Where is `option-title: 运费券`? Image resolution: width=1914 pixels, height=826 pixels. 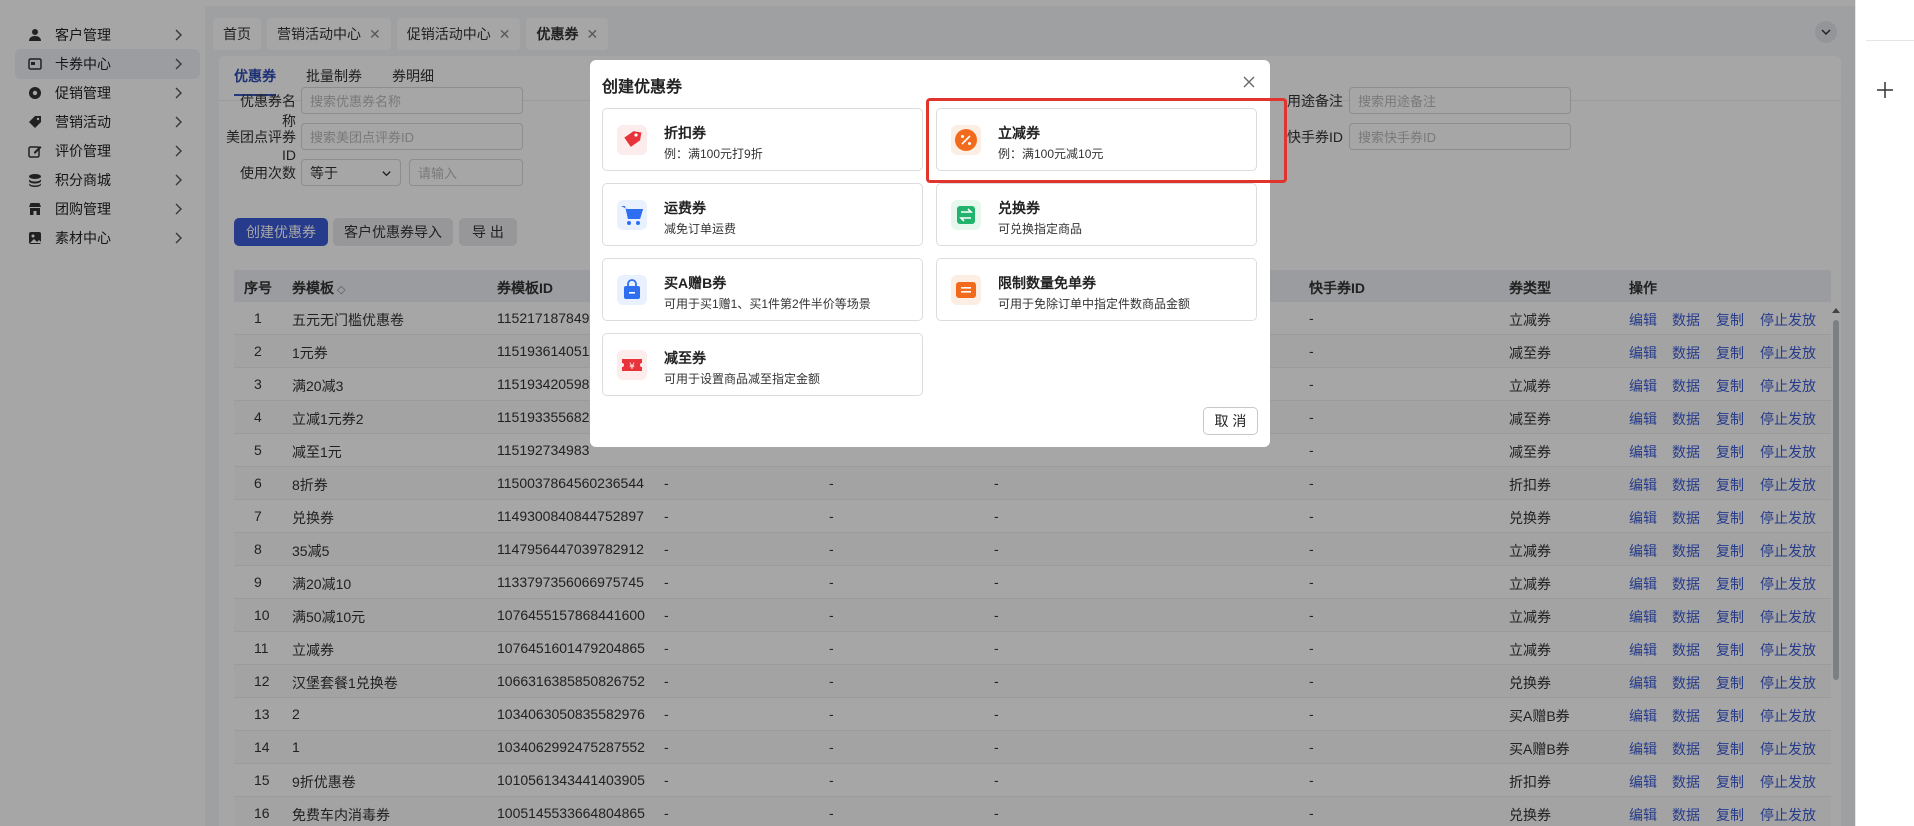
option-title: 运费券 is located at coordinates (685, 208).